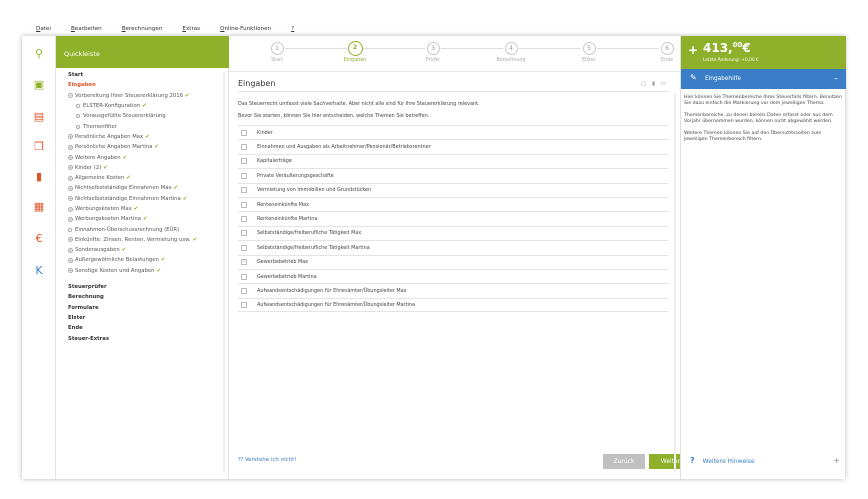 Image resolution: width=868 pixels, height=499 pixels. I want to click on step-5: 5 Elster, so click(589, 52).